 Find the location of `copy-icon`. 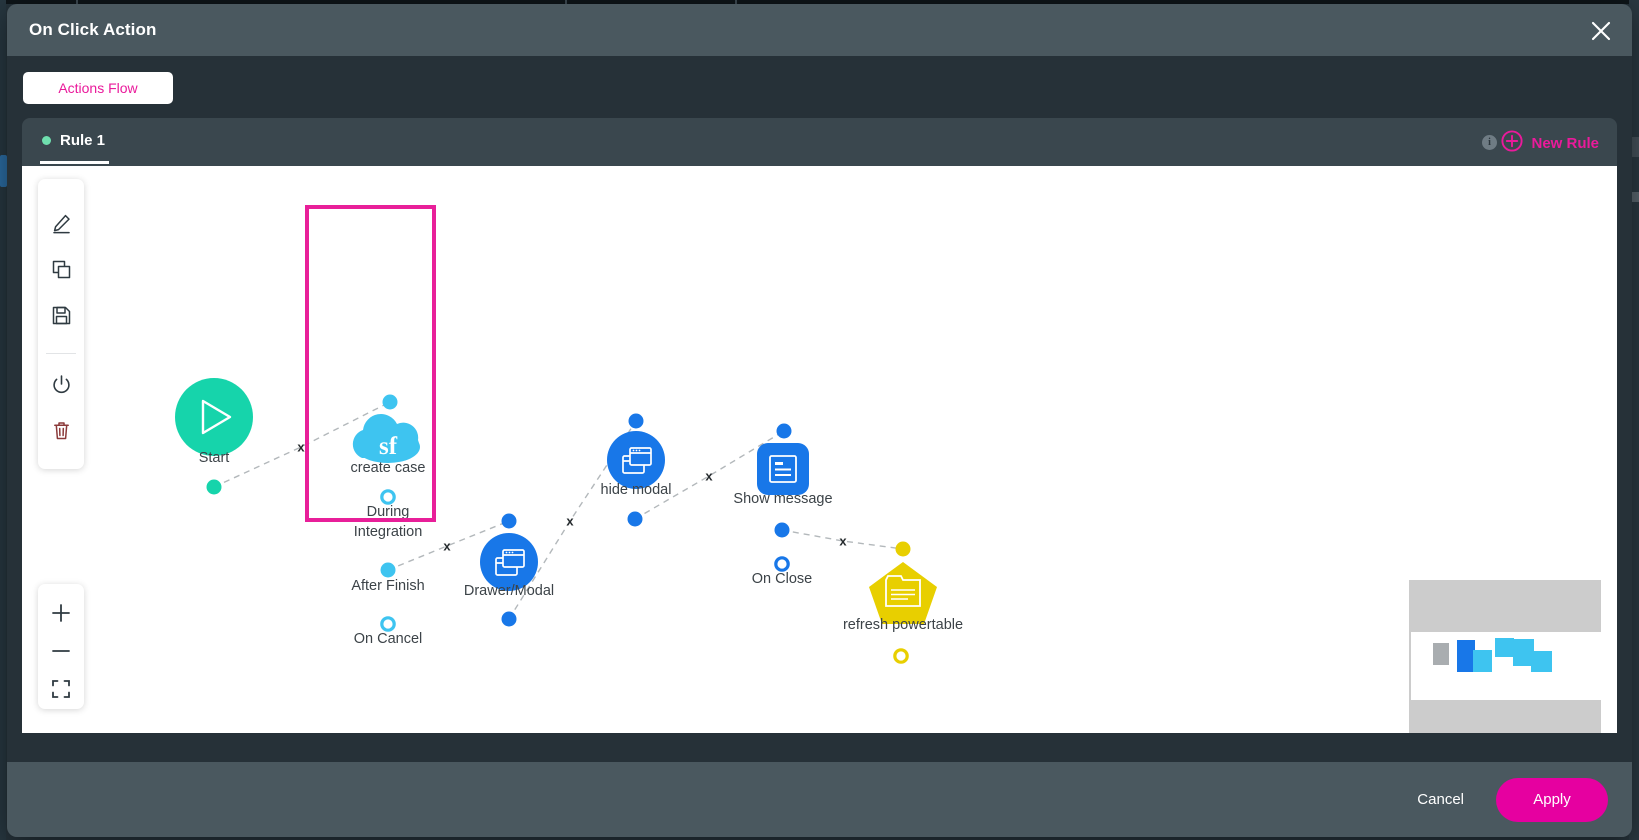

copy-icon is located at coordinates (61, 269).